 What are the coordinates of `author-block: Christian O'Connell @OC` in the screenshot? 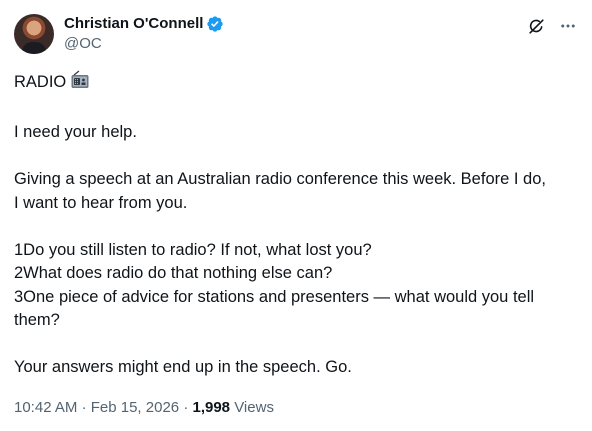 It's located at (144, 34).